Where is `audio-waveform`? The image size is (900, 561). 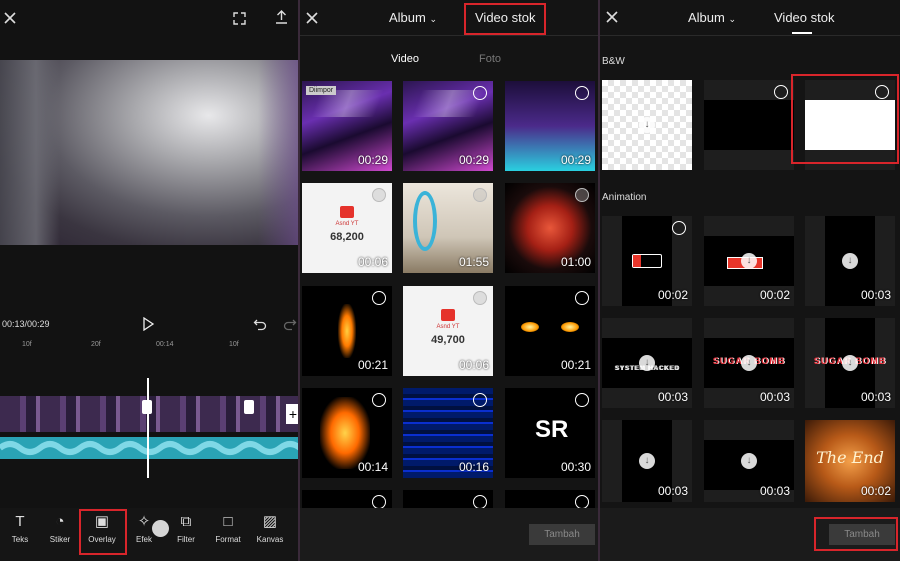
audio-waveform is located at coordinates (149, 448).